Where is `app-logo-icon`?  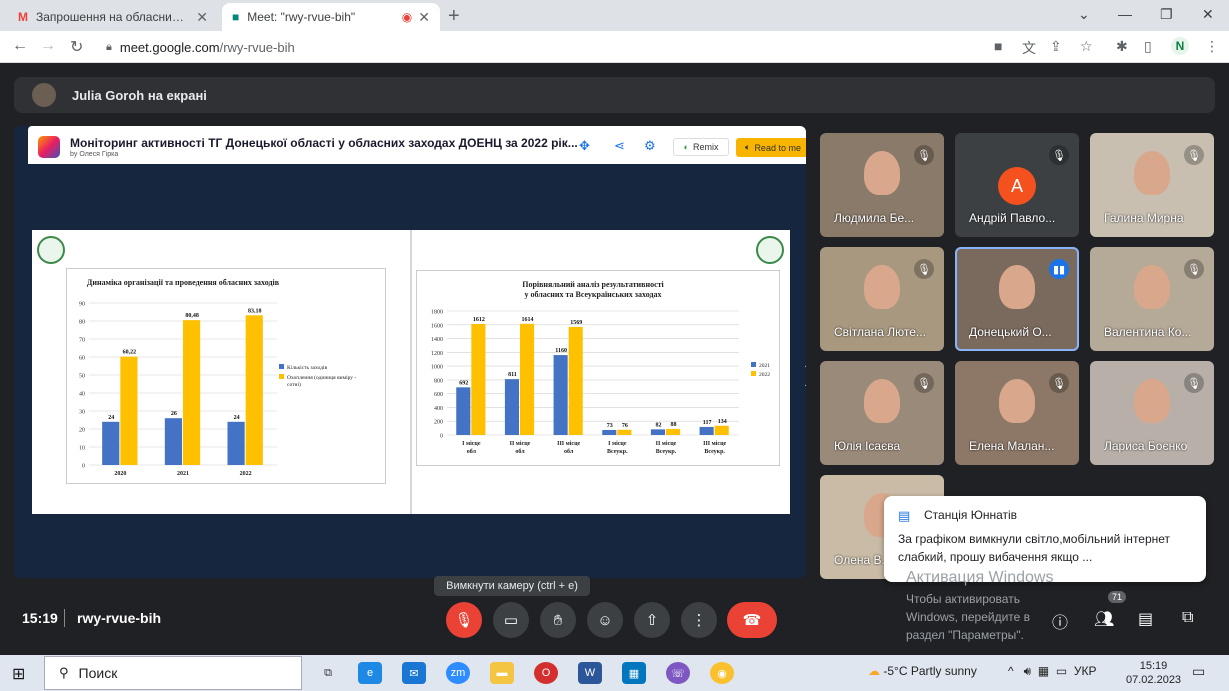
app-logo-icon is located at coordinates (49, 147).